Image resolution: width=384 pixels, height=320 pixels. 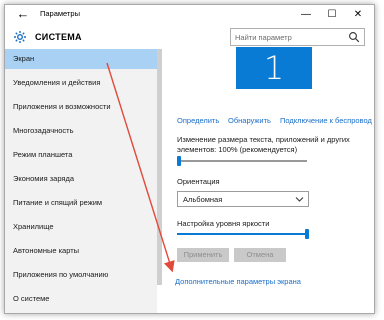 I want to click on sidebar-item-offline-maps: Автономные карты, so click(x=81, y=251).